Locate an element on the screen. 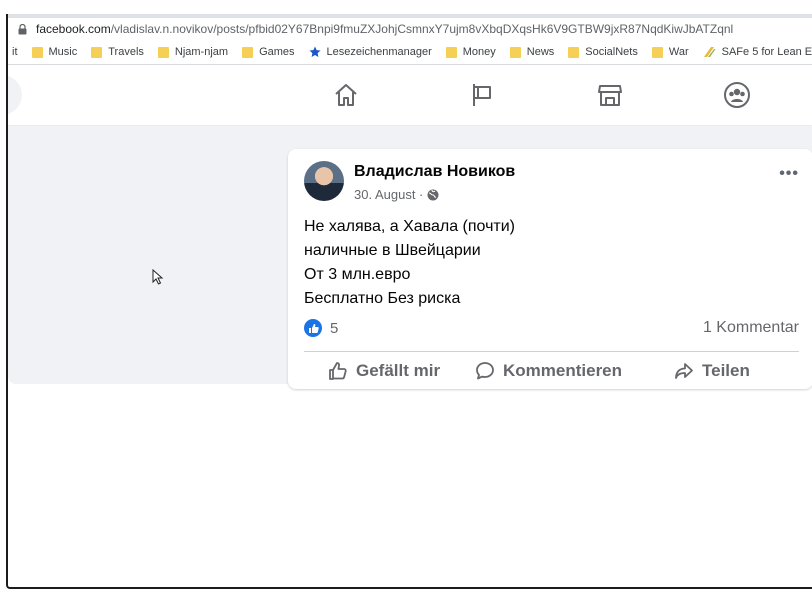 The width and height of the screenshot is (812, 593). post-author: Владислав Новиков is located at coordinates (434, 172).